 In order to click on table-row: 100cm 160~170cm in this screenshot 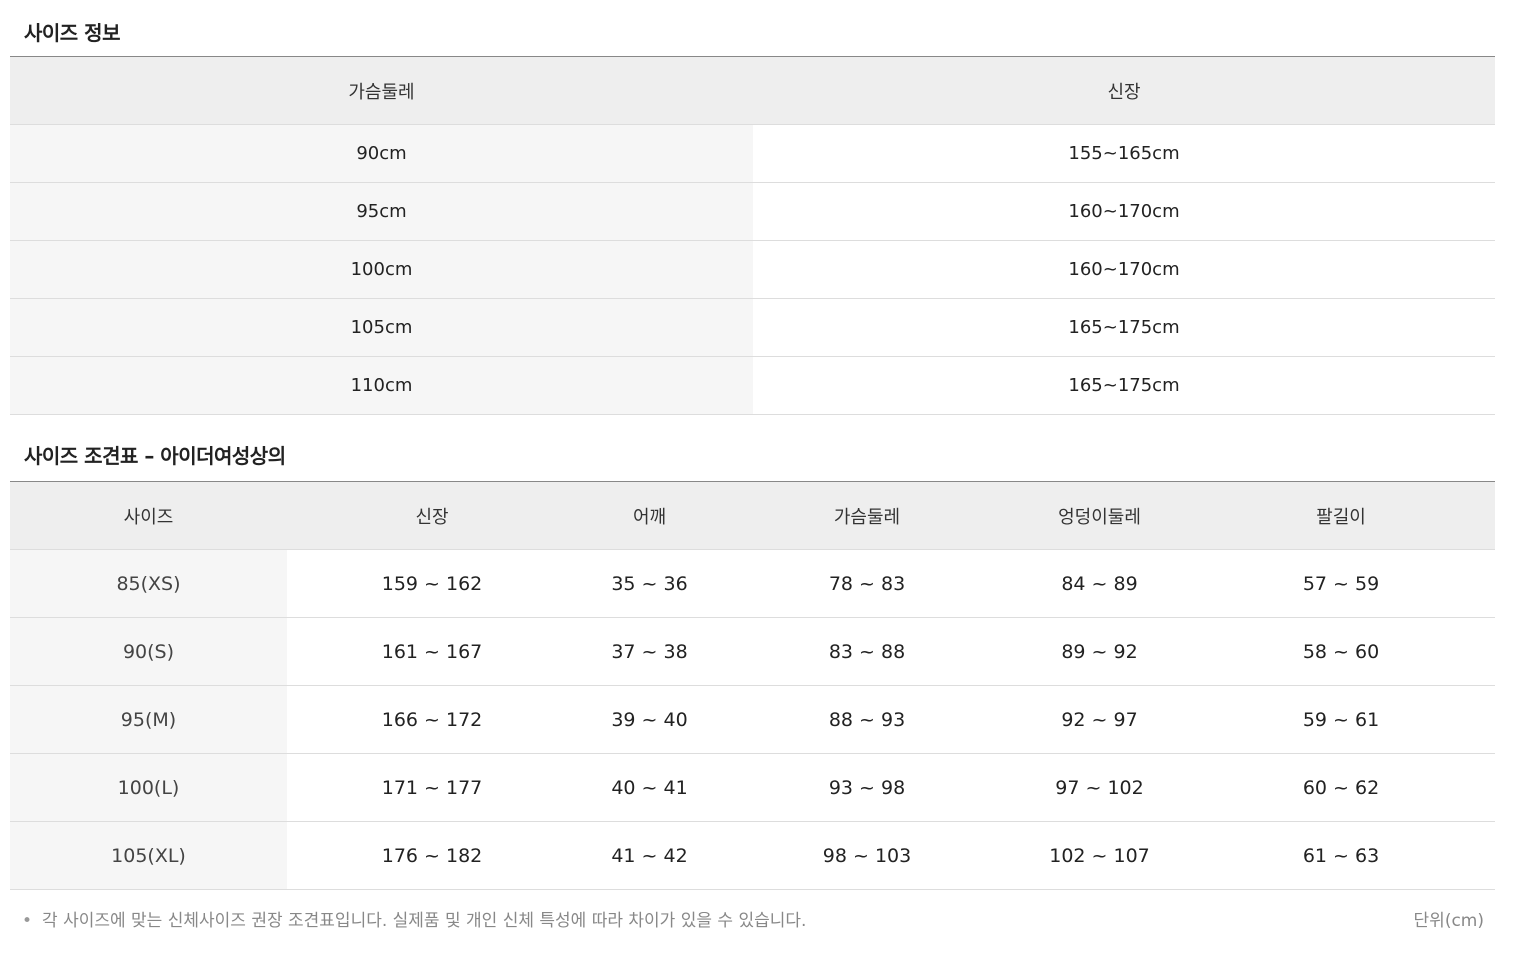, I will do `click(752, 269)`.